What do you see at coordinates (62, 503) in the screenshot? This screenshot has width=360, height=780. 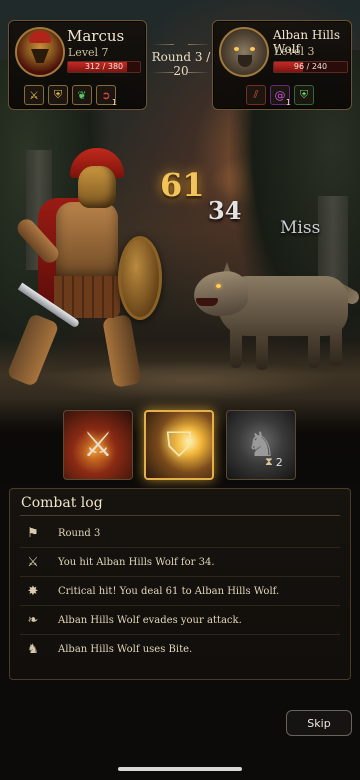 I see `combat-log-title: Combat log` at bounding box center [62, 503].